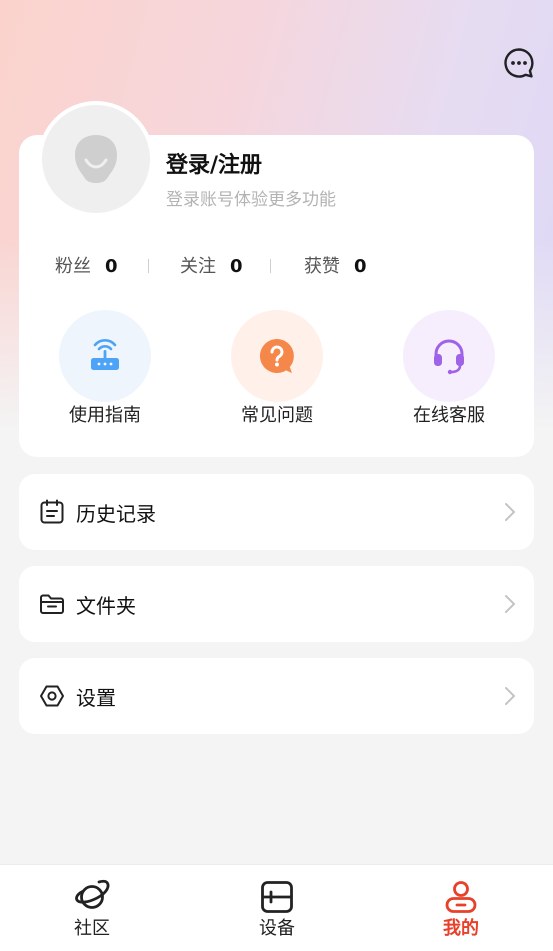 The width and height of the screenshot is (553, 951). Describe the element at coordinates (92, 894) in the screenshot. I see `planet-icon` at that location.